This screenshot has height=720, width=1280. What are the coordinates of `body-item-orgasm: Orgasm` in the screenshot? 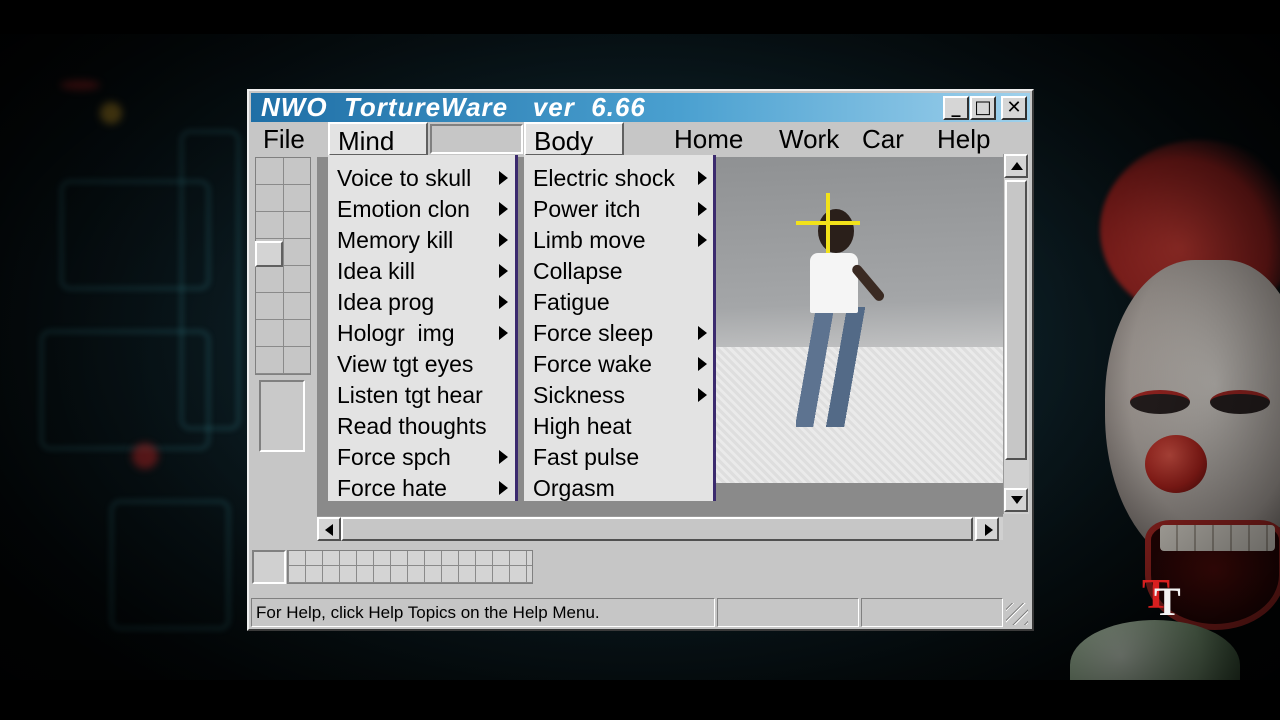 It's located at (574, 488).